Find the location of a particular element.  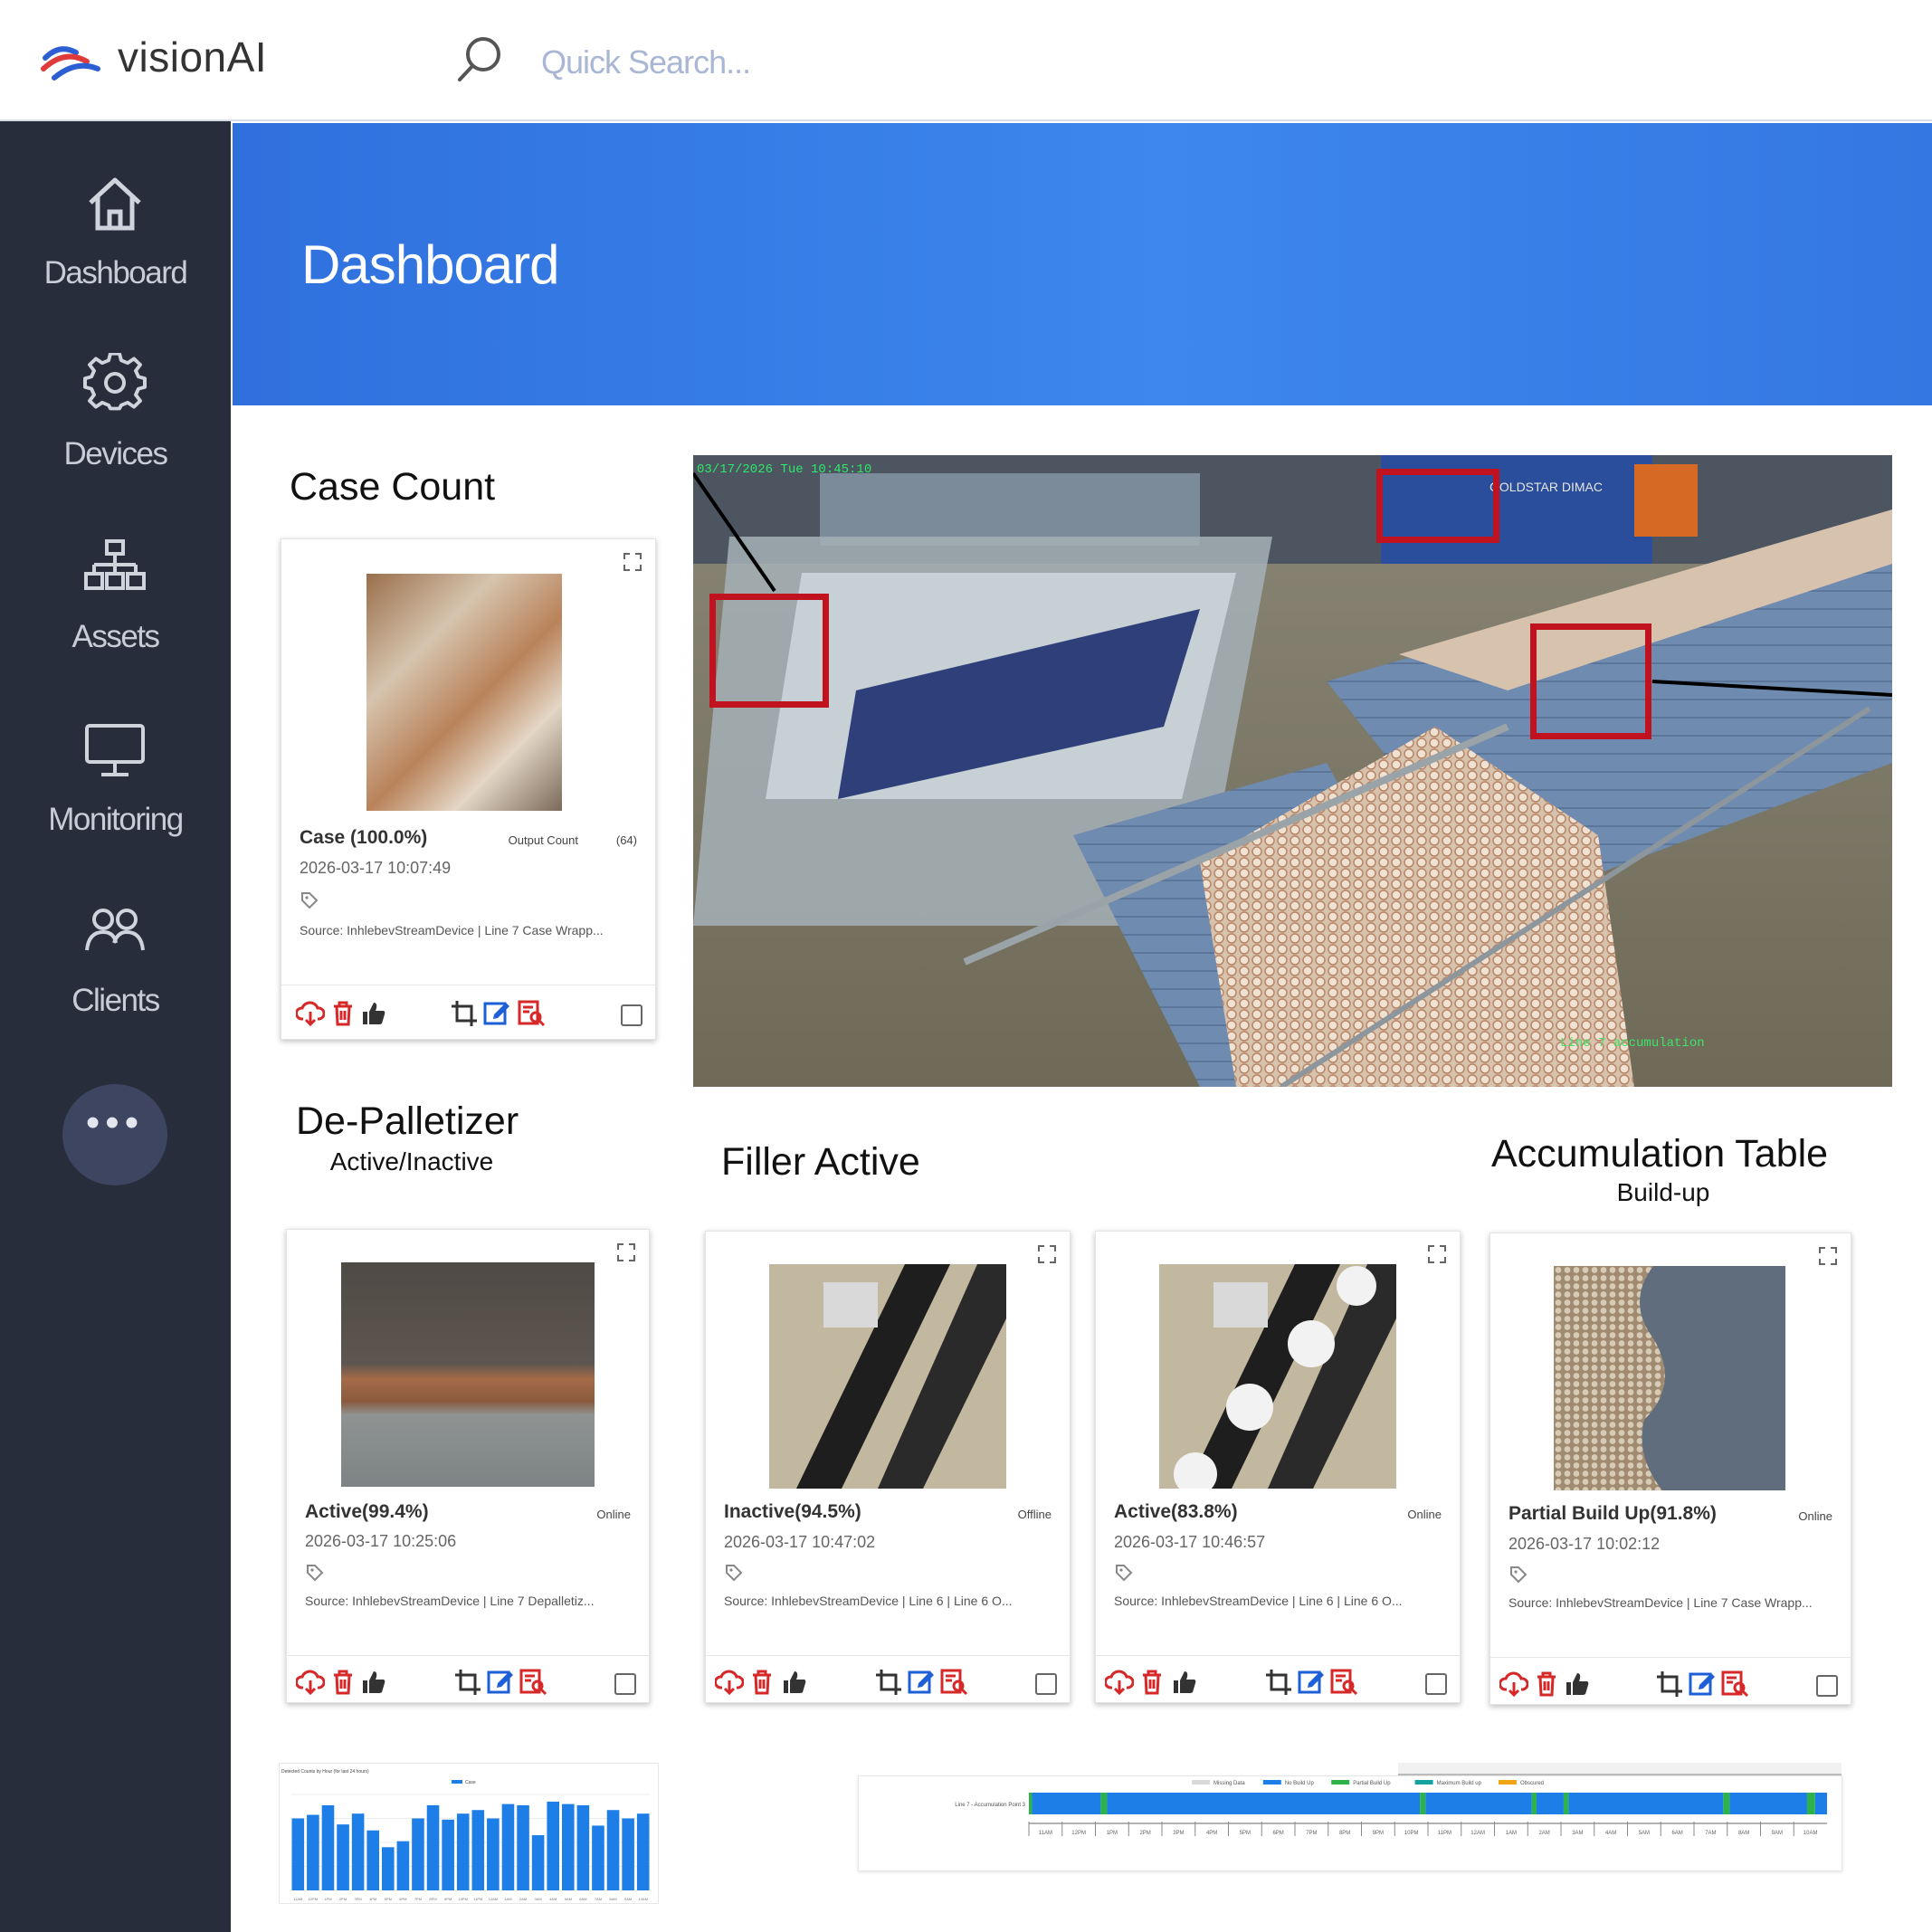

sidebar-item-dashboard: Dashboard is located at coordinates (115, 258).